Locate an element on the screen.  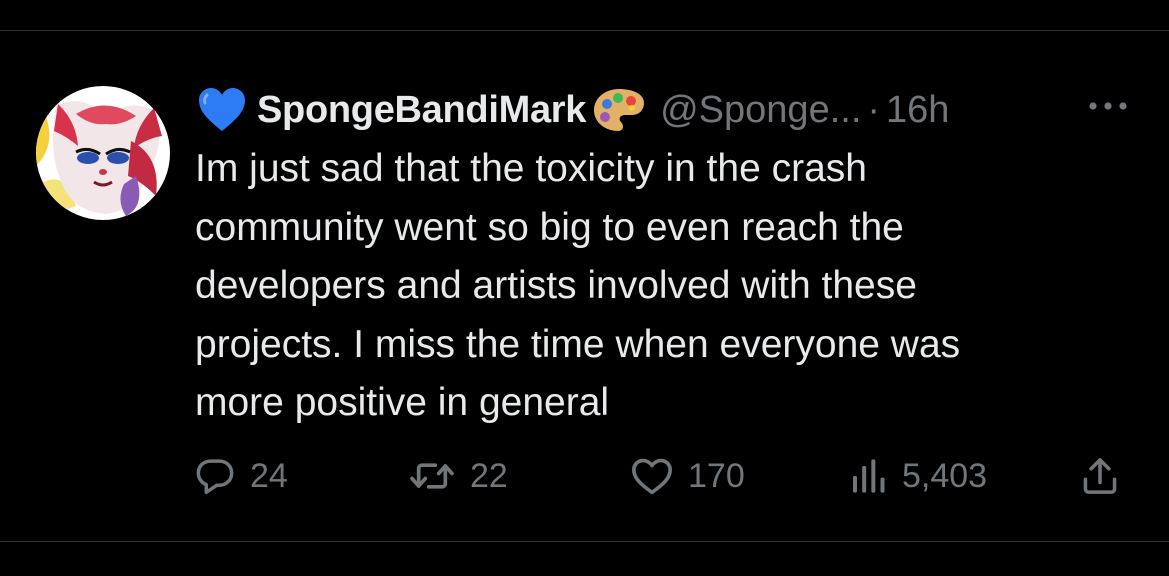
artist-palette-emoji-icon is located at coordinates (620, 110).